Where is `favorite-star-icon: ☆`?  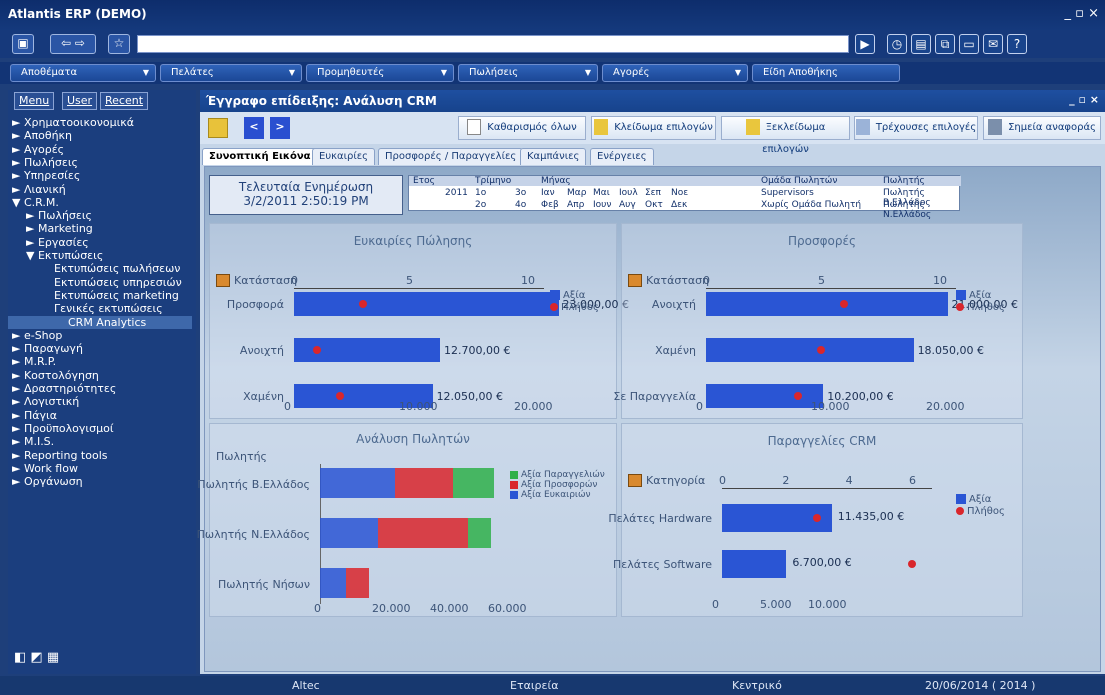
favorite-star-icon: ☆ is located at coordinates (119, 44).